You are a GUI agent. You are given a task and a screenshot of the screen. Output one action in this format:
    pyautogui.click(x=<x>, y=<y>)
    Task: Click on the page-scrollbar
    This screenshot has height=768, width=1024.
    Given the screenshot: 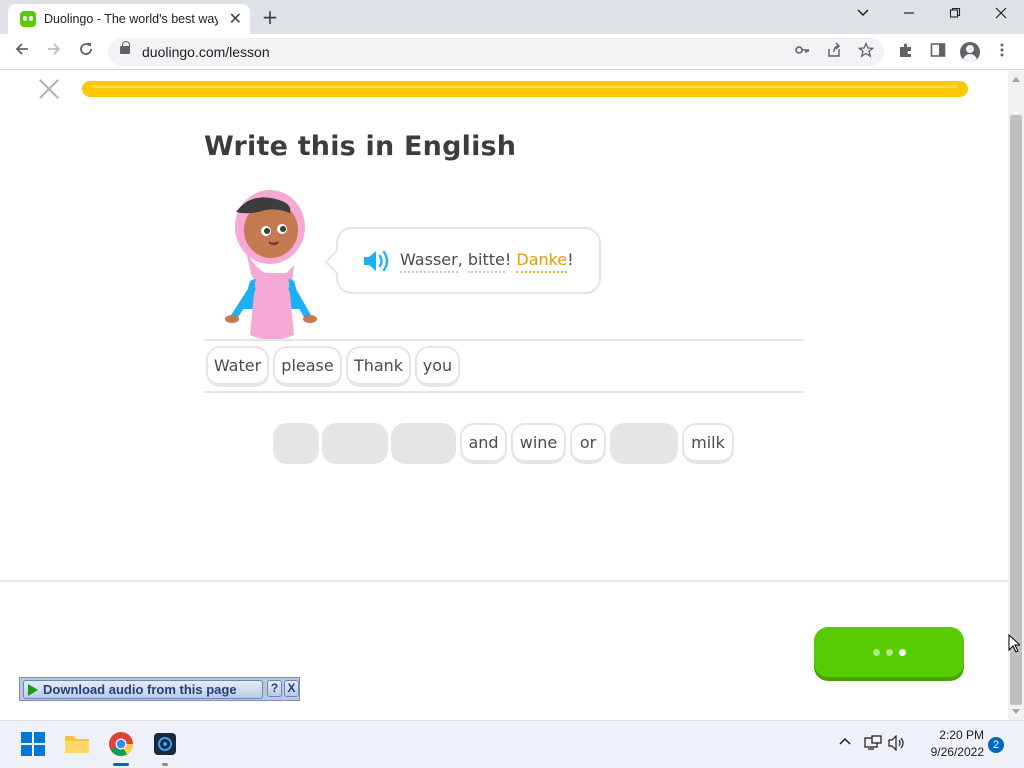 What is the action you would take?
    pyautogui.click(x=1016, y=395)
    